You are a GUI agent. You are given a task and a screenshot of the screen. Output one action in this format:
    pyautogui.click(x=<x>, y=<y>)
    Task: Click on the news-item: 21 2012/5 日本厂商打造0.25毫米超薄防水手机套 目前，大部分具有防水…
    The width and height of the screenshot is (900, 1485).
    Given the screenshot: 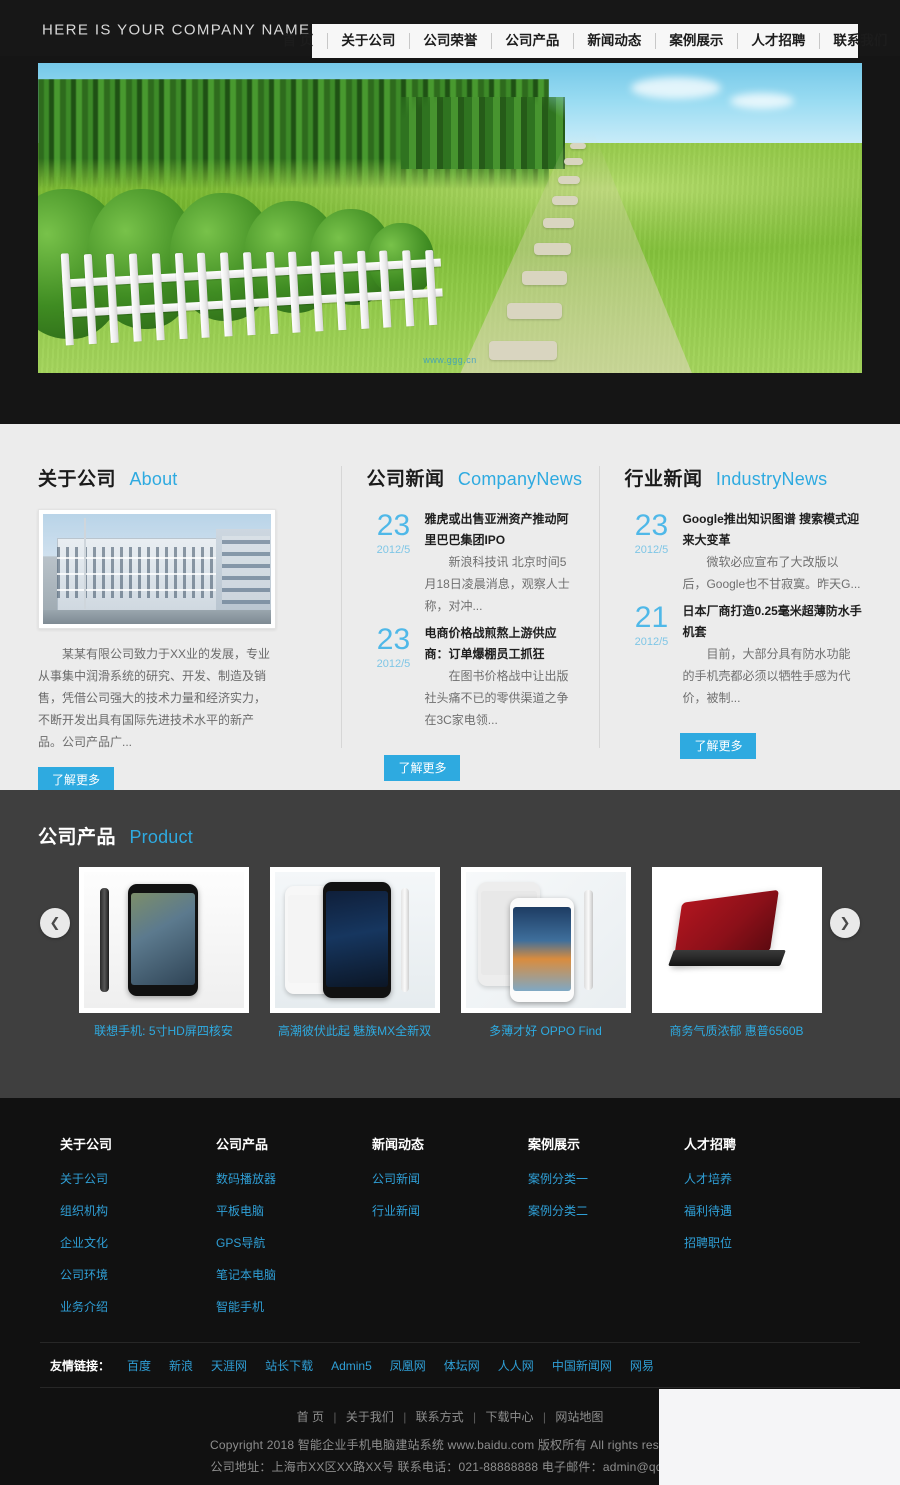 What is the action you would take?
    pyautogui.click(x=743, y=655)
    